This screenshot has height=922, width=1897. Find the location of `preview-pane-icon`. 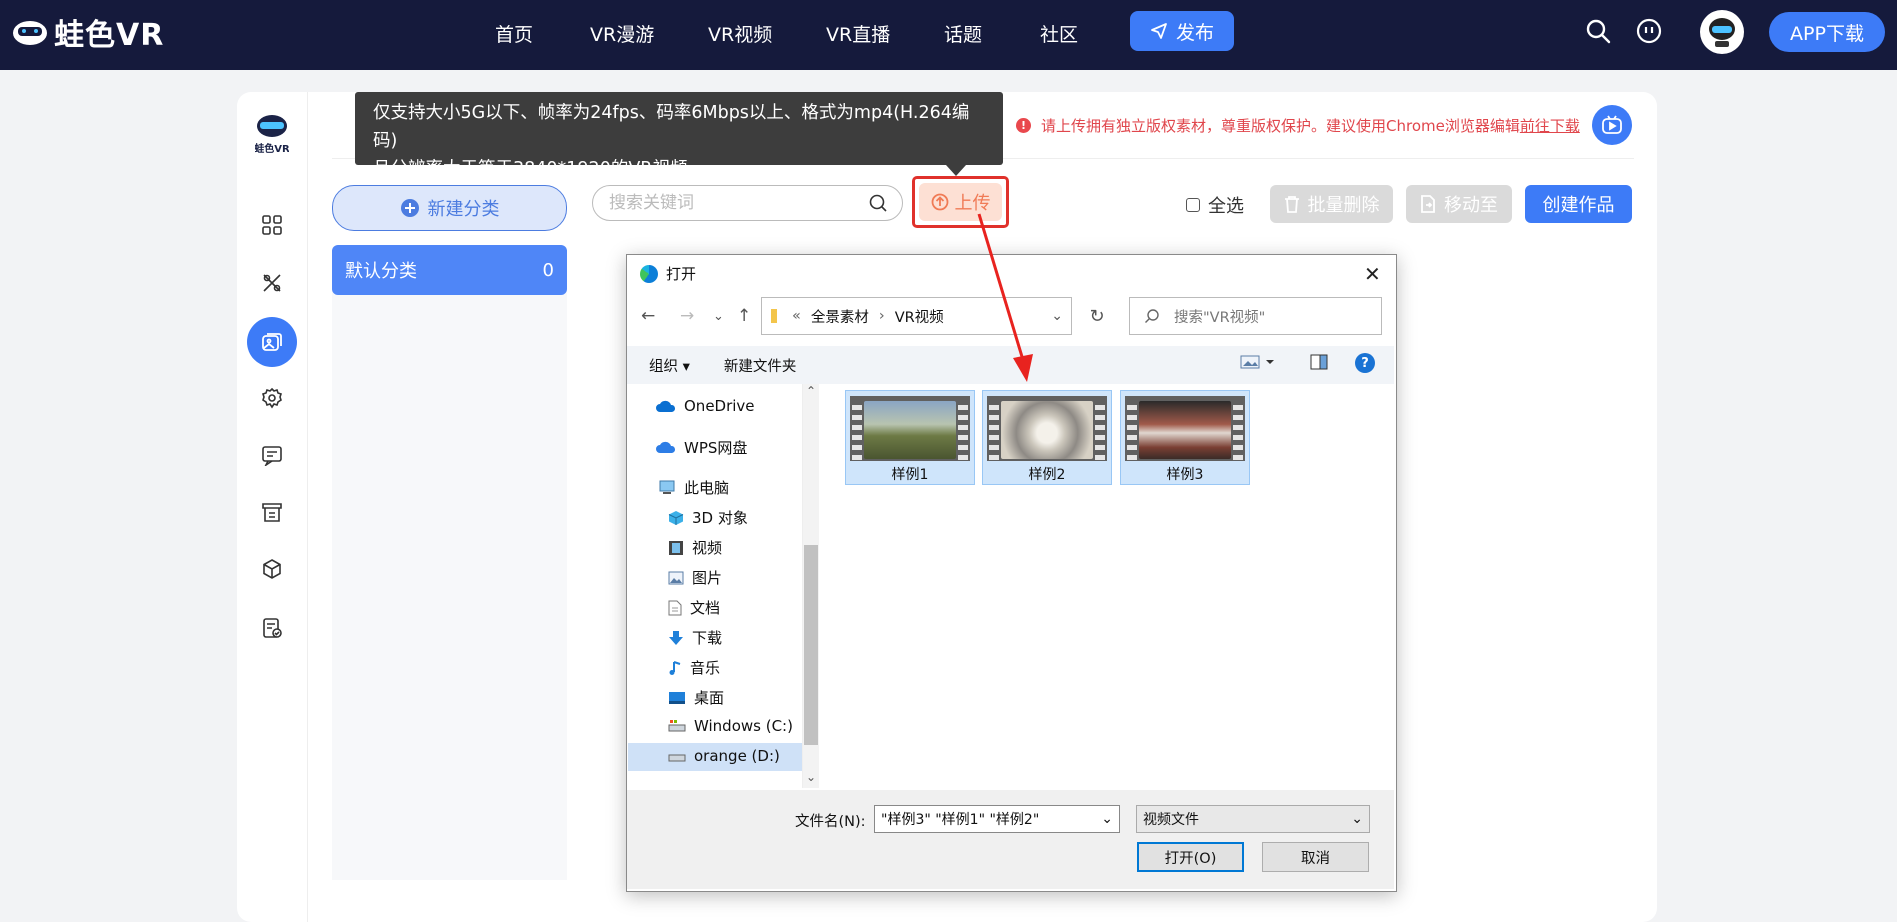

preview-pane-icon is located at coordinates (1319, 362).